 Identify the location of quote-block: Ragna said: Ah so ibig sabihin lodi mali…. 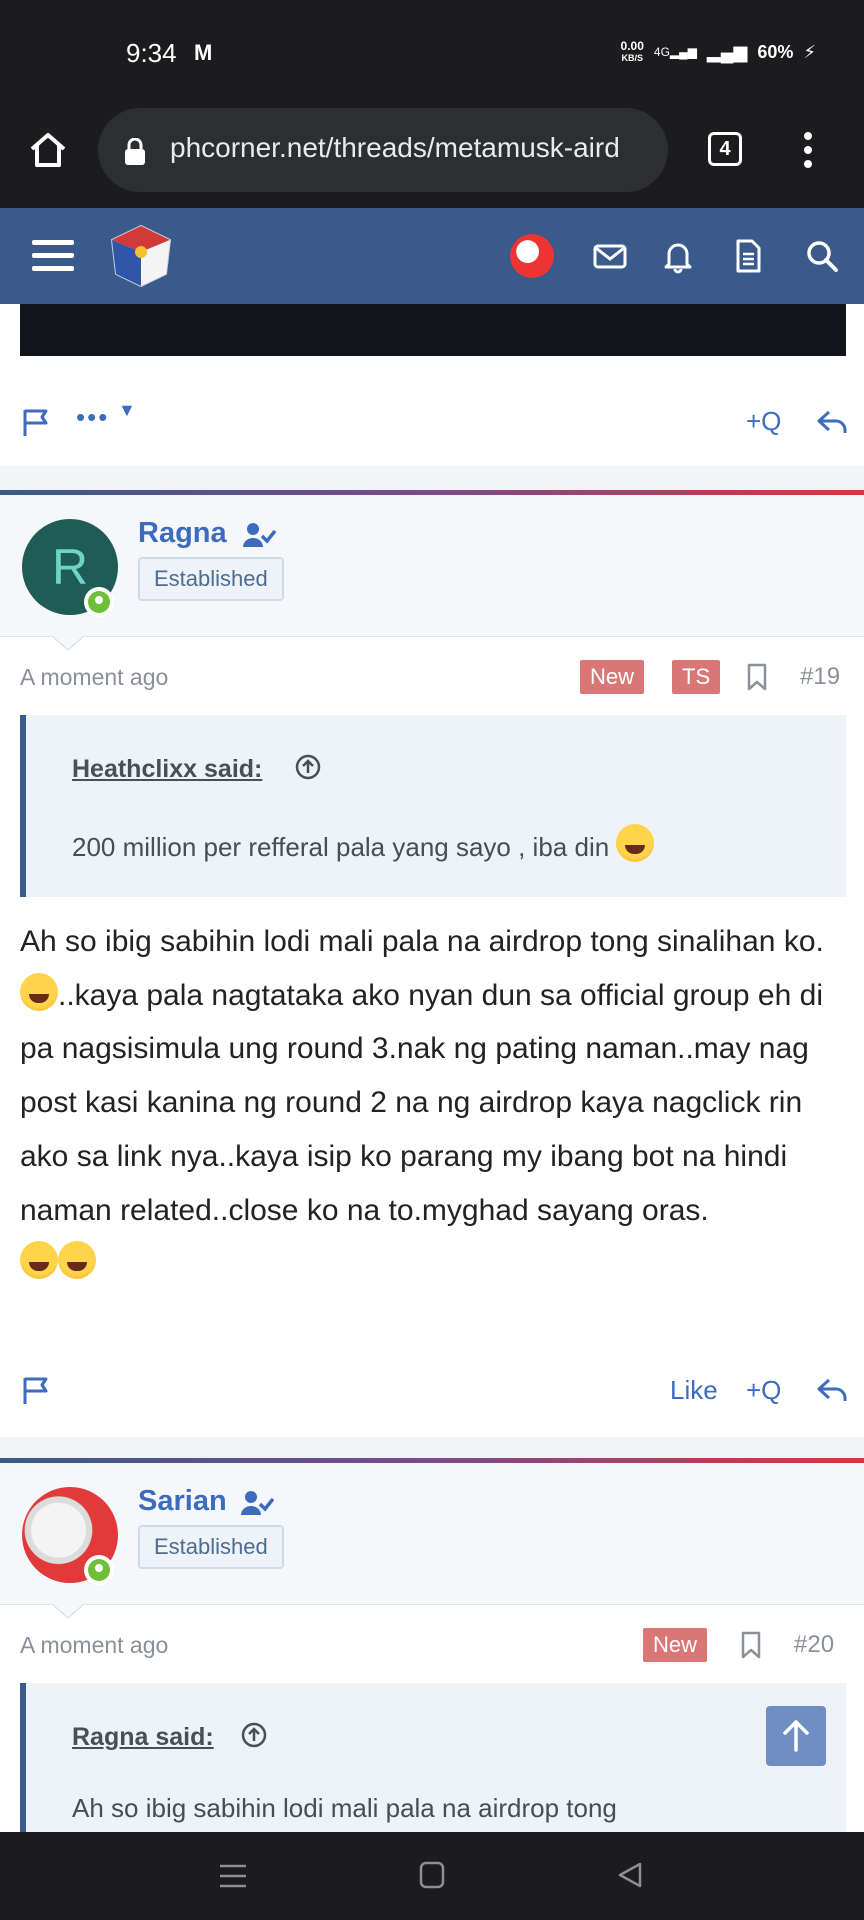
(433, 1757).